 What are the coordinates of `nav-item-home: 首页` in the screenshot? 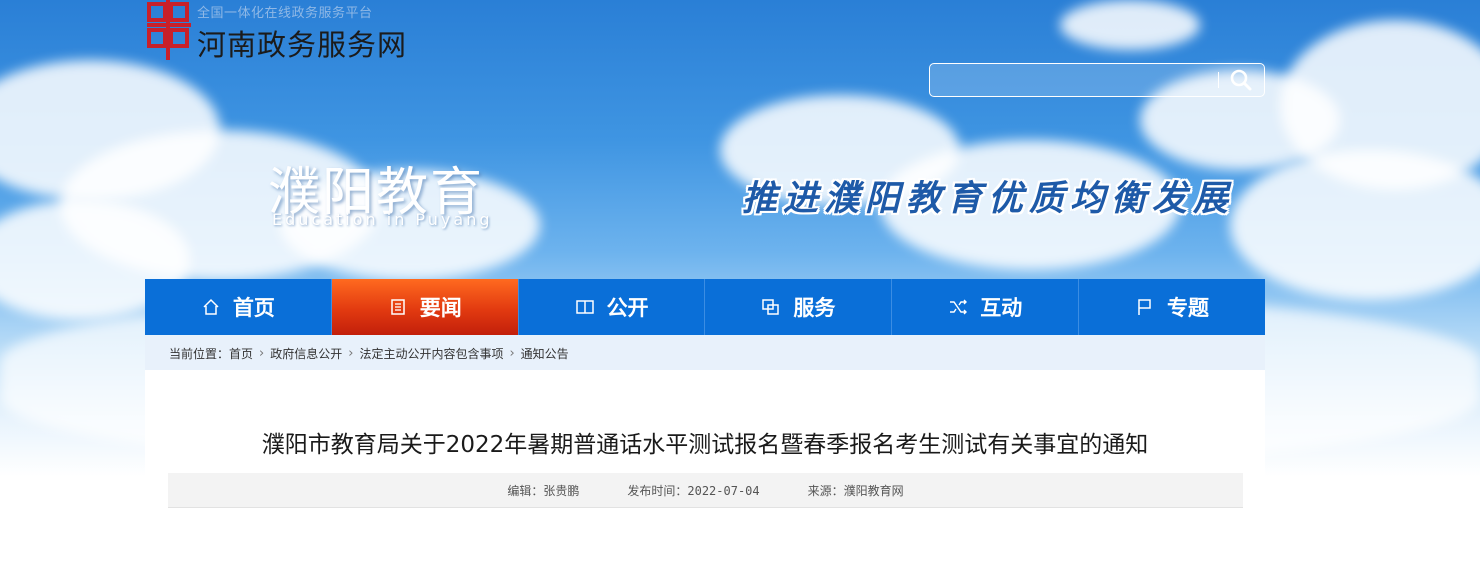 It's located at (238, 307).